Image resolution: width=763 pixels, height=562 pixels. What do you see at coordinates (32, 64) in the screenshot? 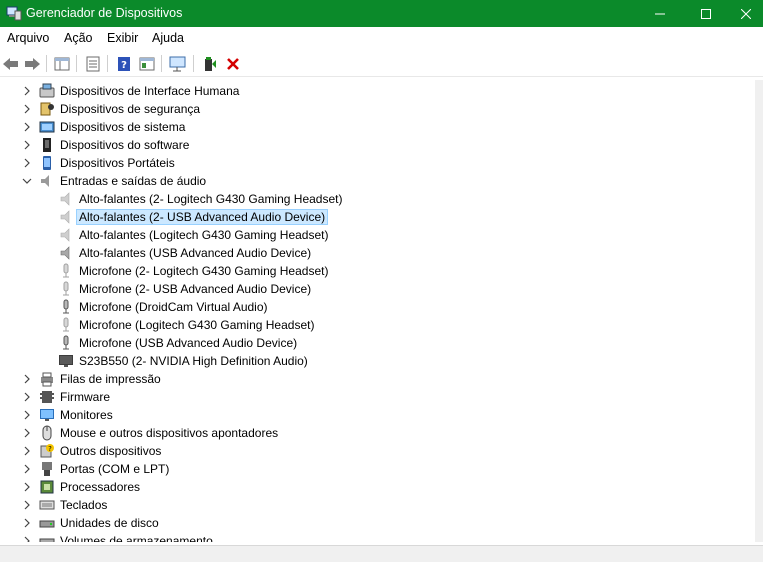
I see `forward-button` at bounding box center [32, 64].